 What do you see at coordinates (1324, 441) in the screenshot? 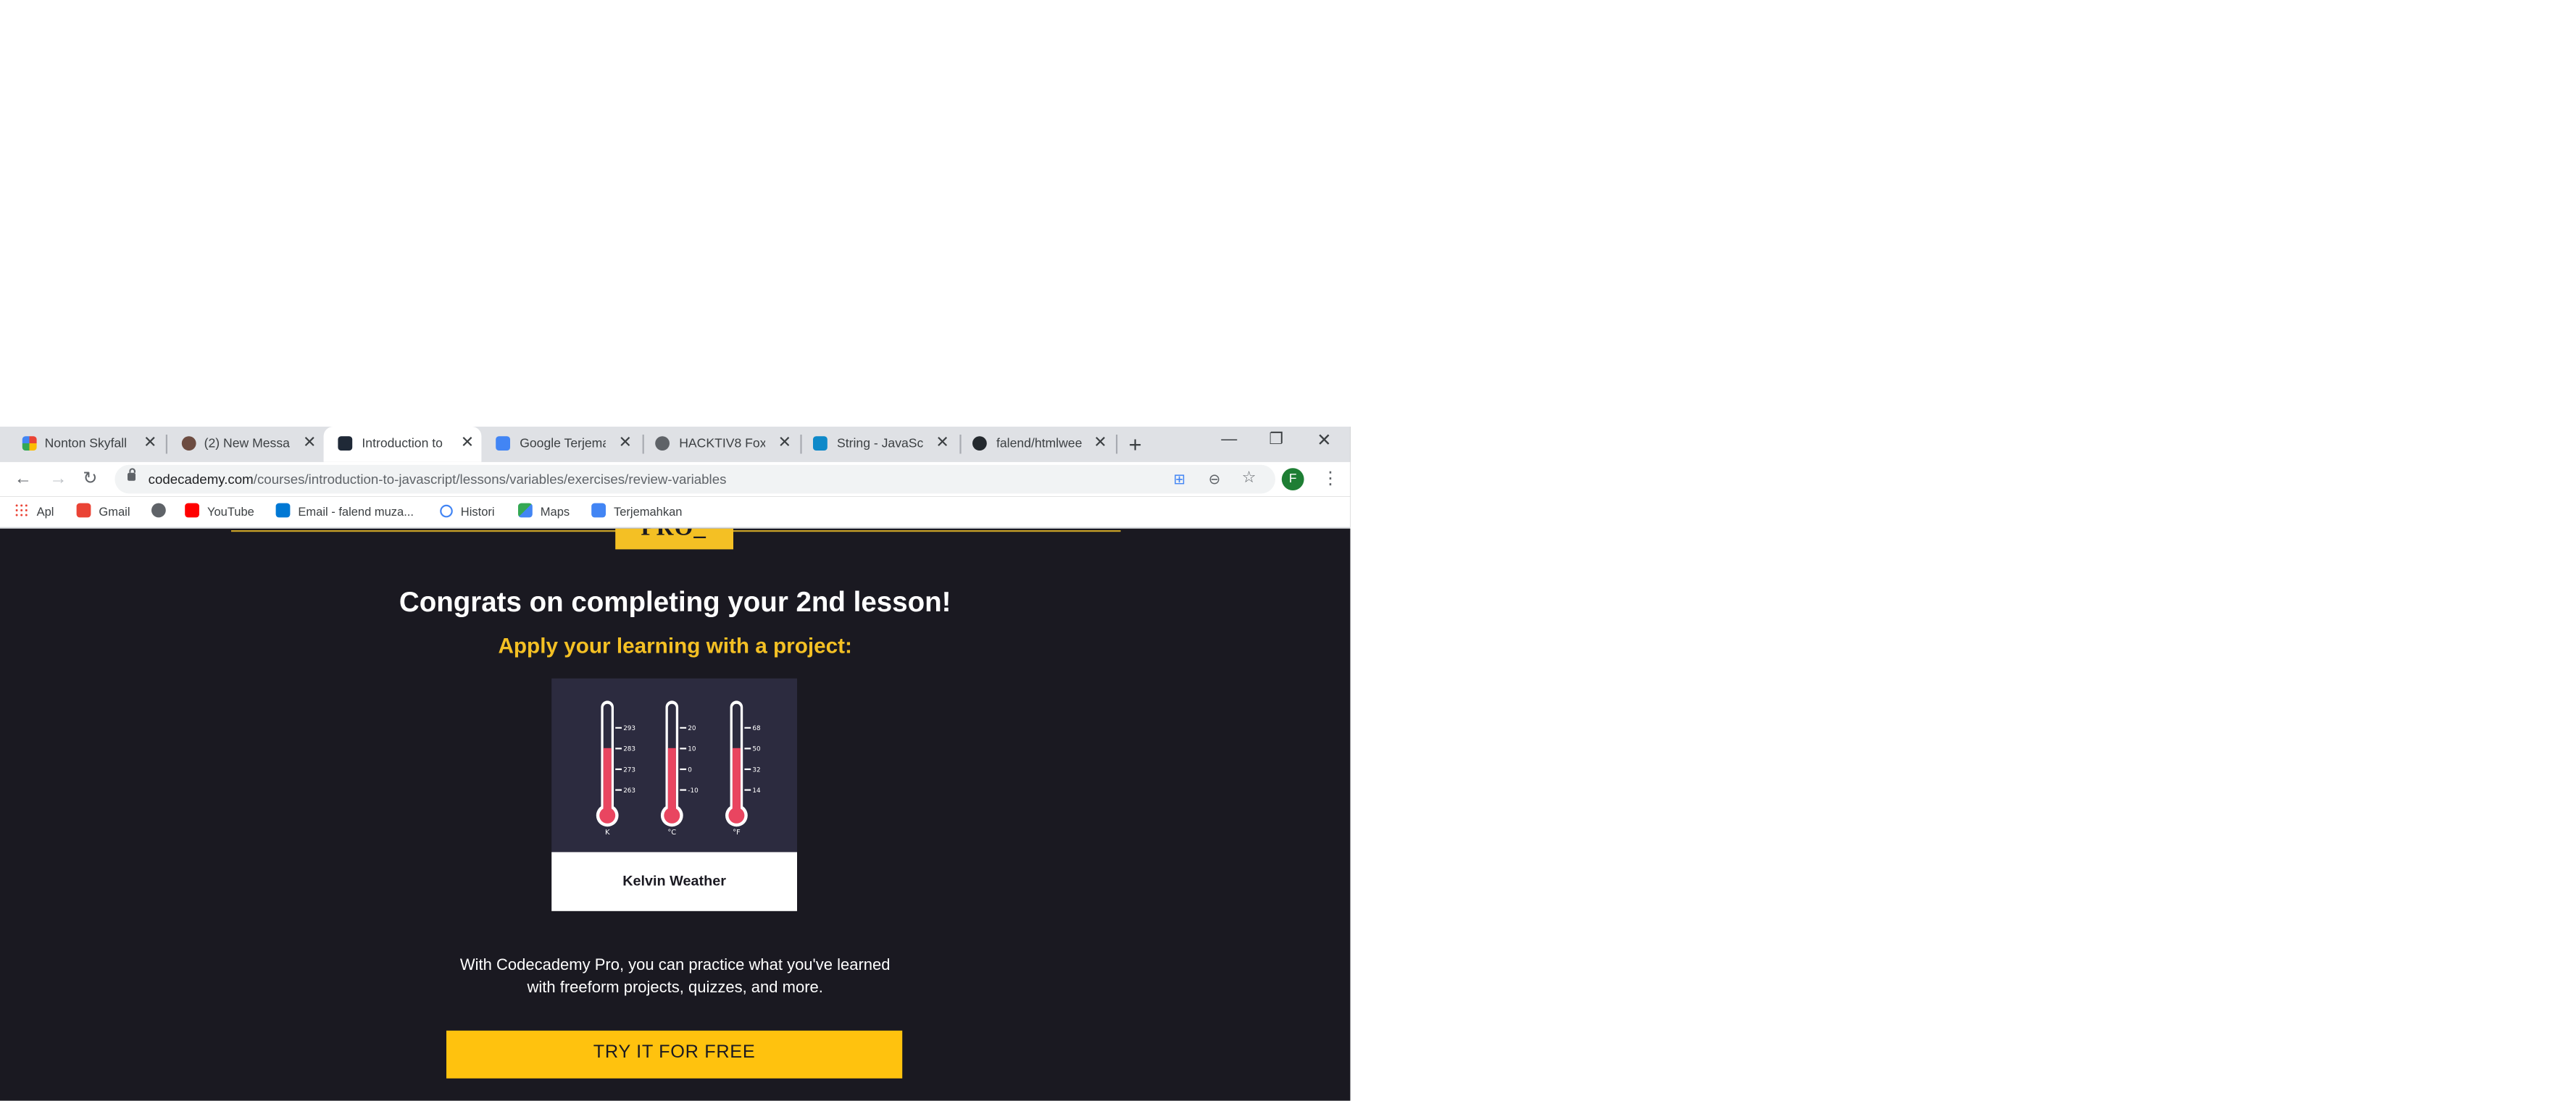
I see `close-window-icon: ✕` at bounding box center [1324, 441].